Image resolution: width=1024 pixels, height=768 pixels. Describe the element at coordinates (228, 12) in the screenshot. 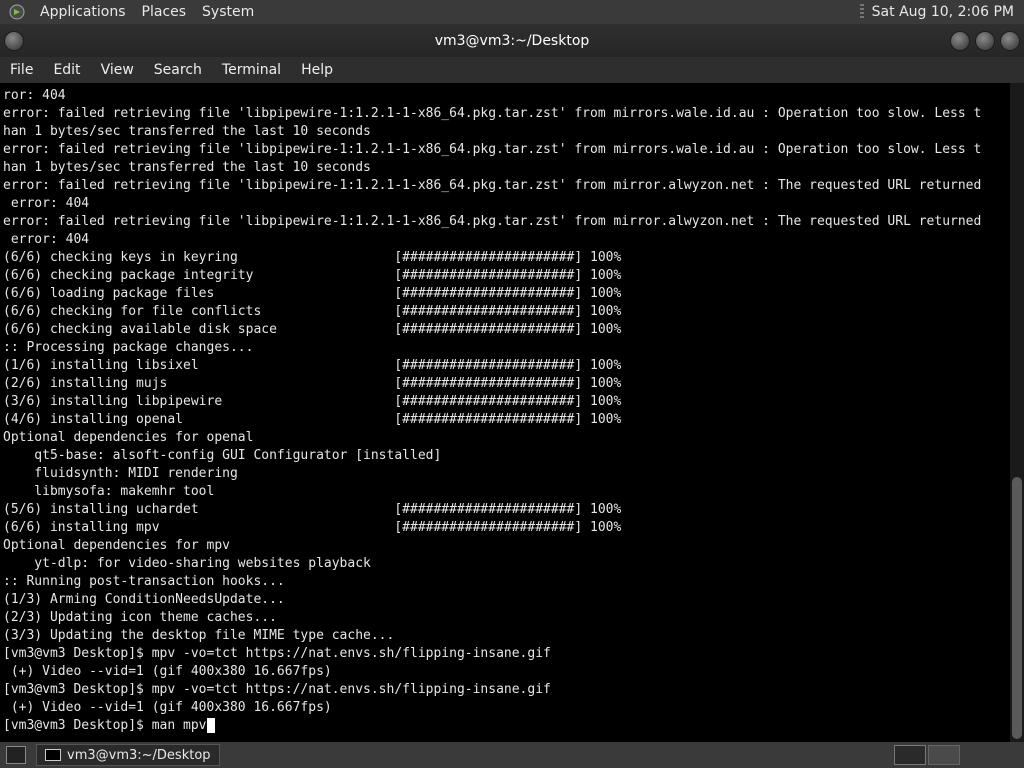

I see `system-menu: System` at that location.